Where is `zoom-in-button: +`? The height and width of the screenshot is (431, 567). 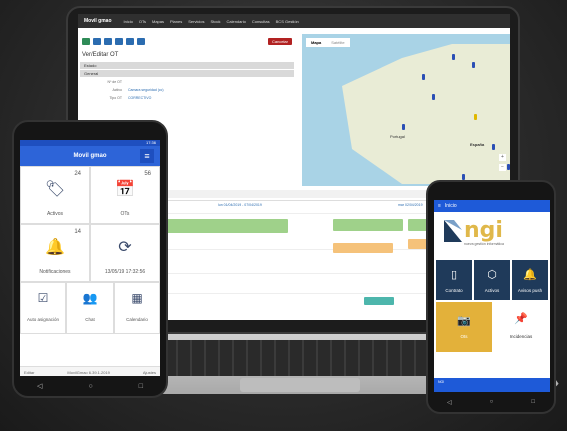 zoom-in-button: + is located at coordinates (502, 157).